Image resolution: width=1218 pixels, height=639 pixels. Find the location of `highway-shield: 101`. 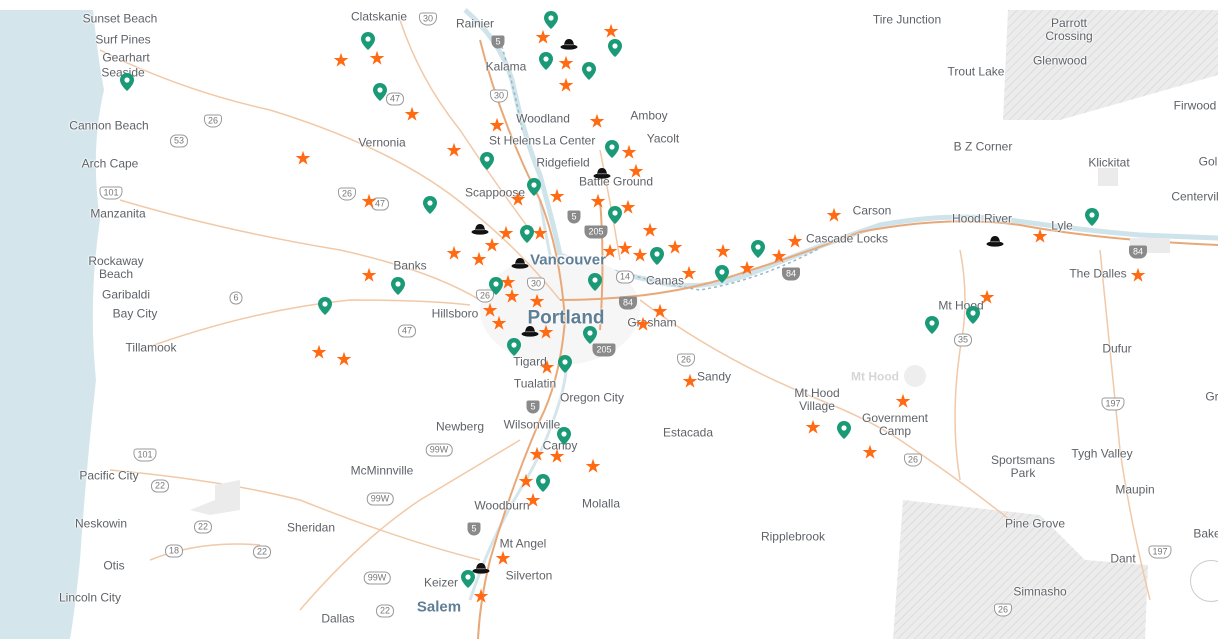

highway-shield: 101 is located at coordinates (111, 193).